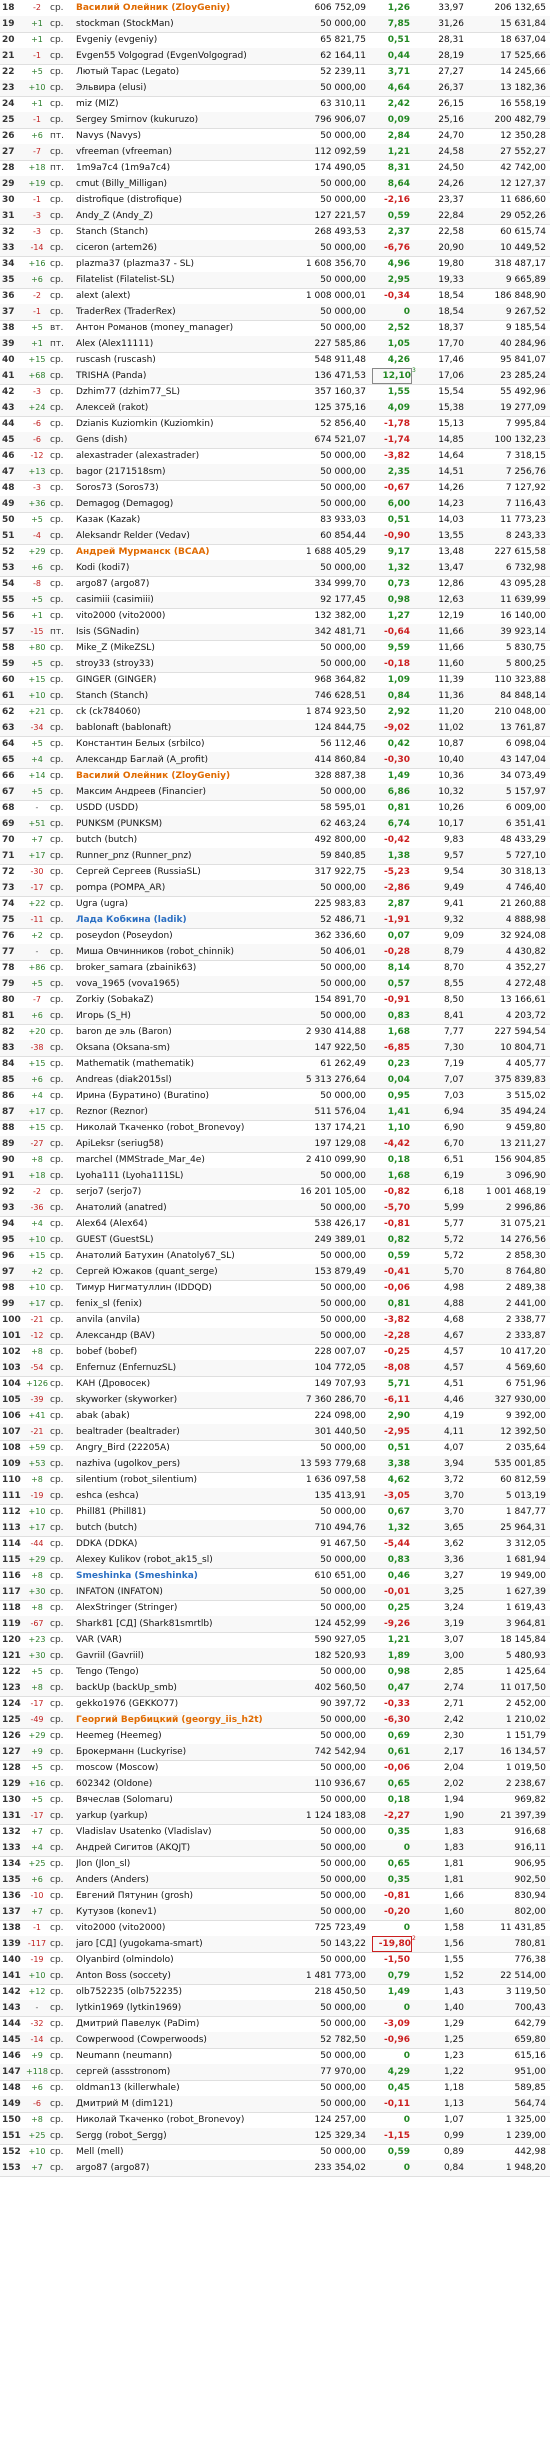  I want to click on participant-name-link: silentium (robot_silentium), so click(187, 1480).